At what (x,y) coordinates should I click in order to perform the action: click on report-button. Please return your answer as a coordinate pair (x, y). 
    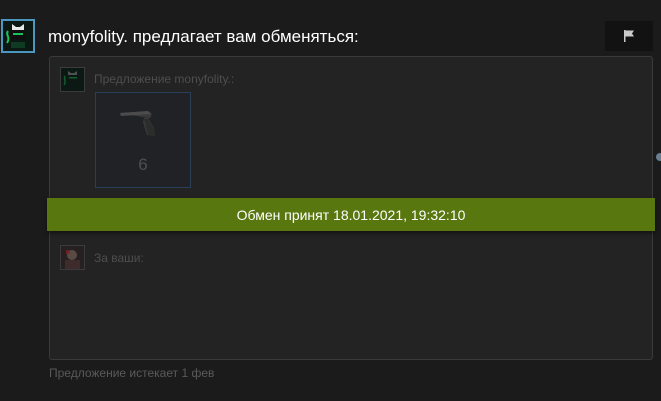
    Looking at the image, I should click on (629, 36).